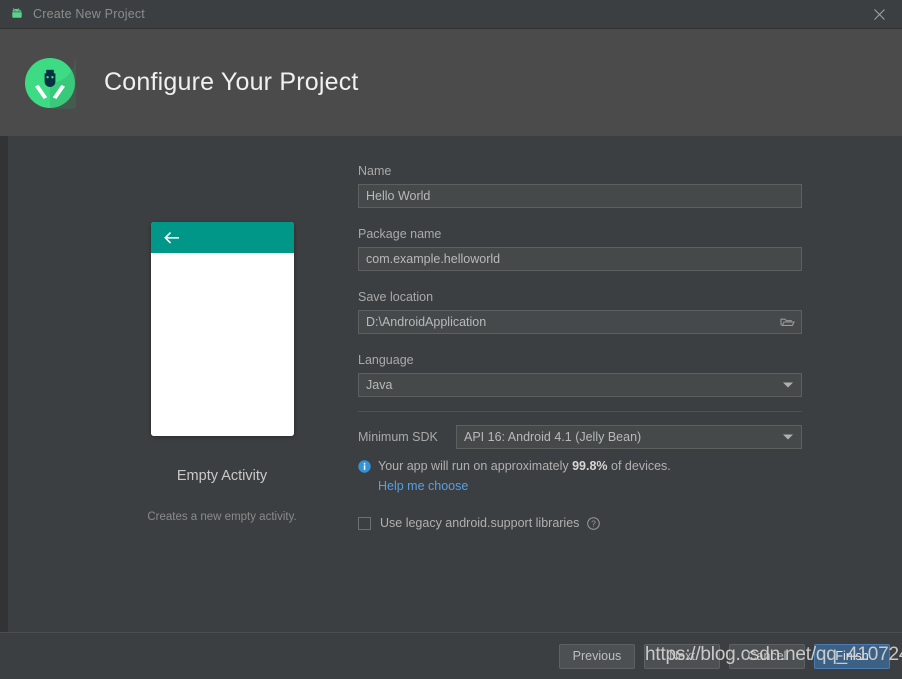 Image resolution: width=902 pixels, height=679 pixels. I want to click on legacy-libraries-row: Use legacy android.support libraries ?, so click(580, 523).